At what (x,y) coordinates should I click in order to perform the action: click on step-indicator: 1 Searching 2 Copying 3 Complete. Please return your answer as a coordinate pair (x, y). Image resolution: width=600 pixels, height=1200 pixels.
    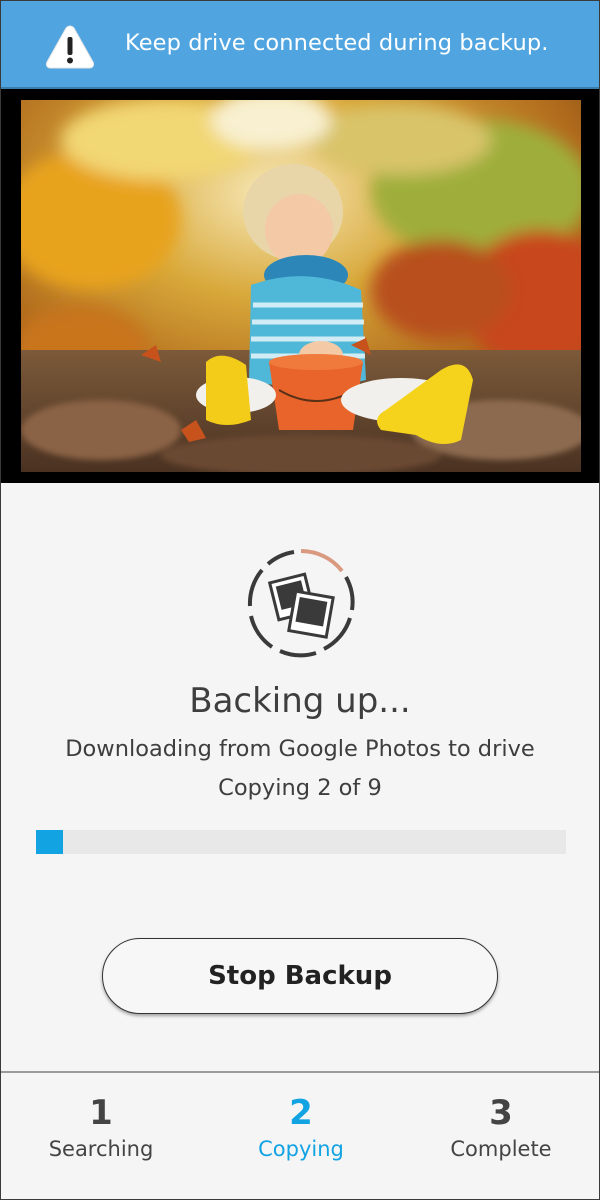
    Looking at the image, I should click on (300, 1135).